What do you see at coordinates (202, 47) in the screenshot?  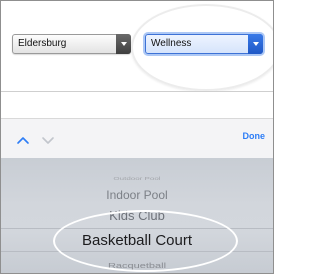 I see `highlight-ellipse-top` at bounding box center [202, 47].